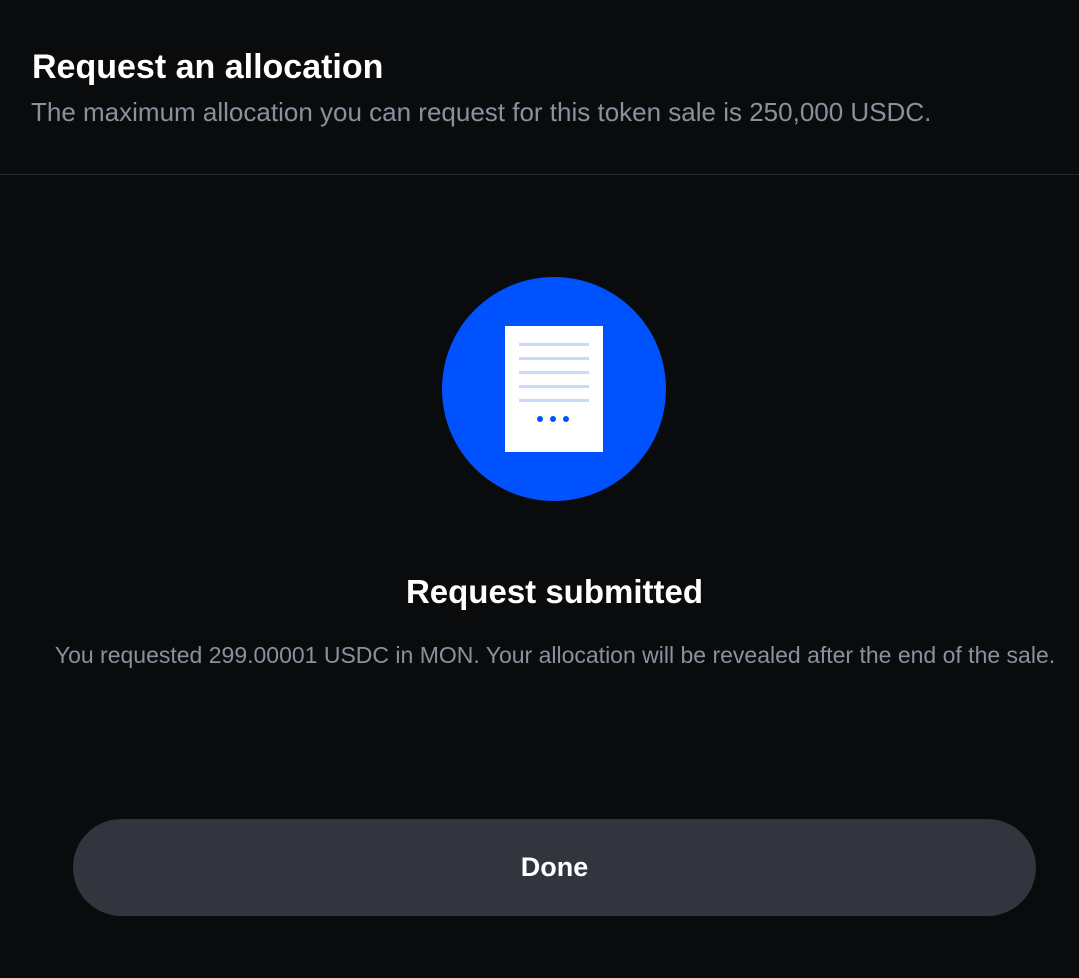  Describe the element at coordinates (554, 389) in the screenshot. I see `document-icon` at that location.